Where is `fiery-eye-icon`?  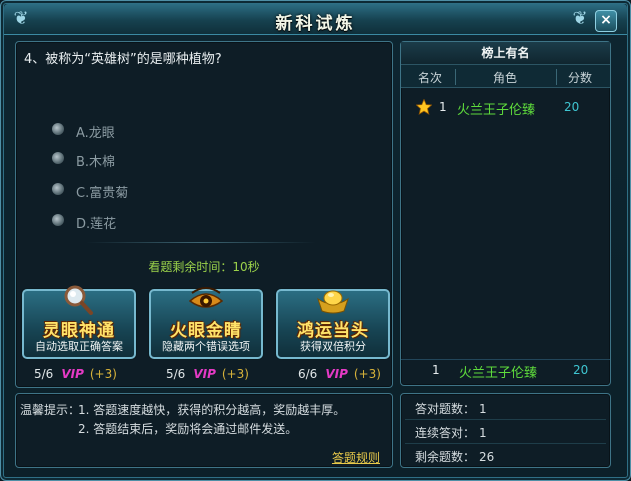
fiery-eye-icon is located at coordinates (206, 297).